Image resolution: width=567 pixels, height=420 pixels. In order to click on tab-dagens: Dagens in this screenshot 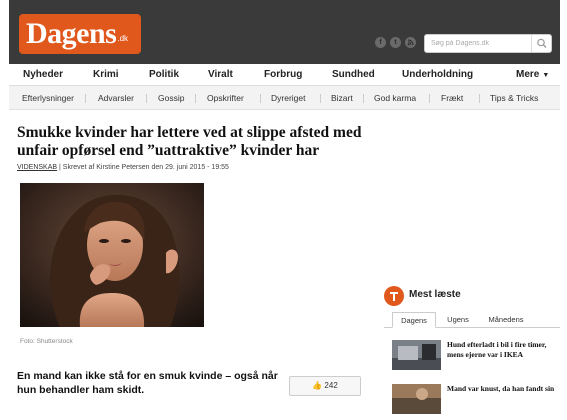, I will do `click(414, 320)`.